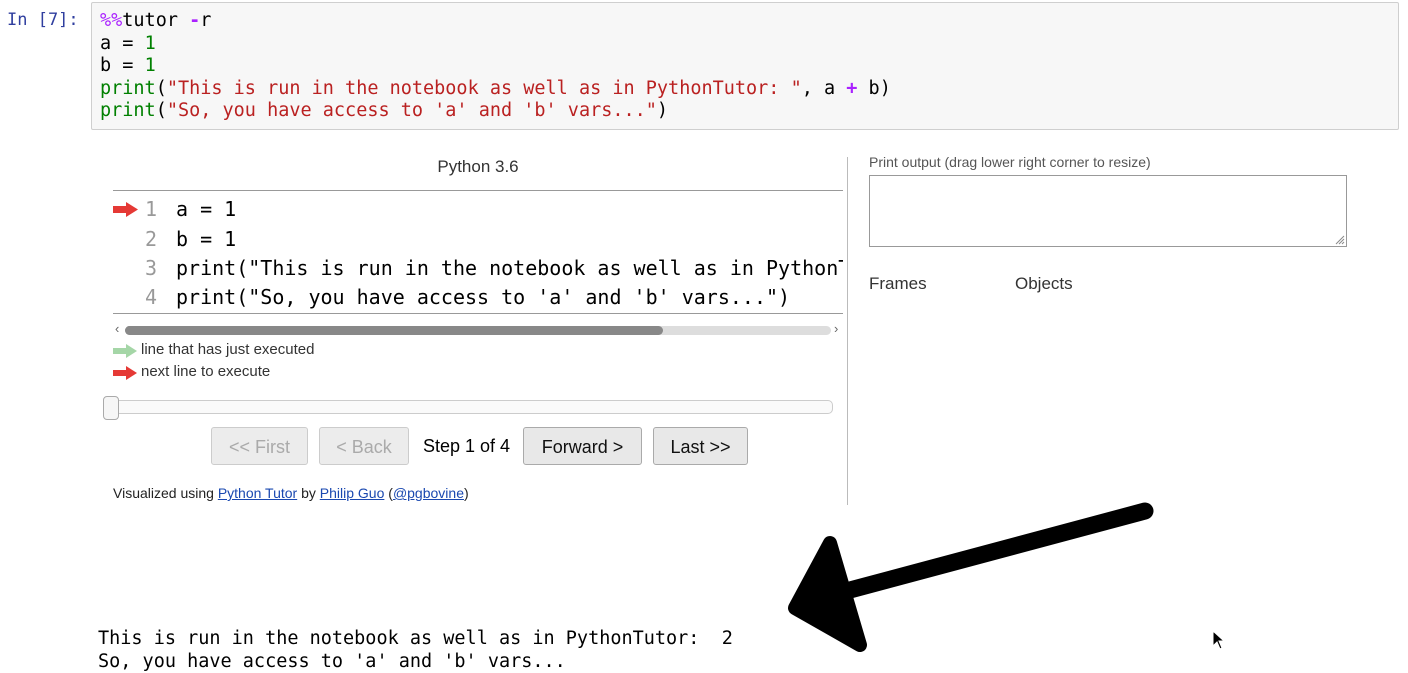 This screenshot has height=673, width=1408. I want to click on annotation-arrow-icon, so click(971, 577).